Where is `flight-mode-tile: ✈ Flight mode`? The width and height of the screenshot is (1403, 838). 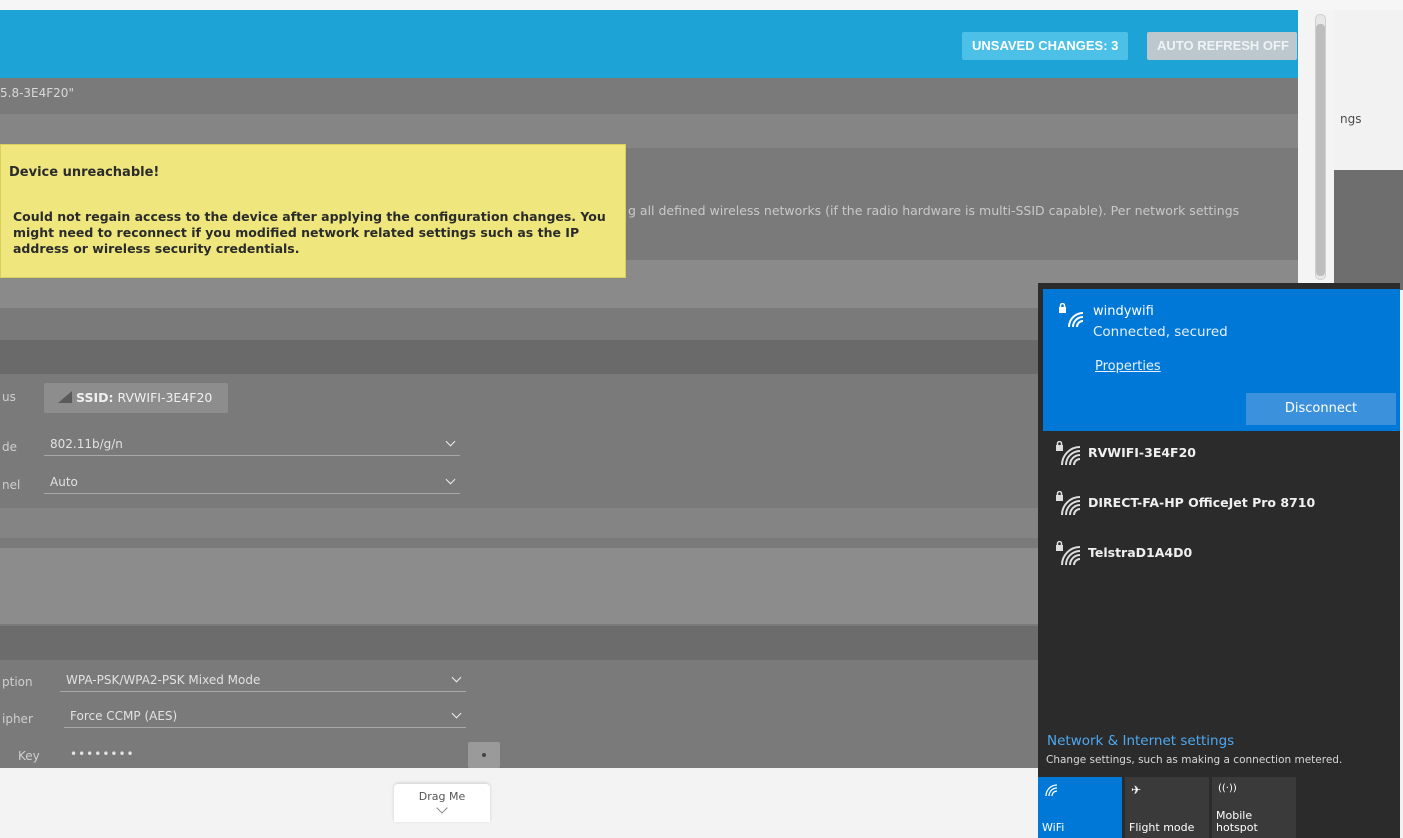
flight-mode-tile: ✈ Flight mode is located at coordinates (1167, 807).